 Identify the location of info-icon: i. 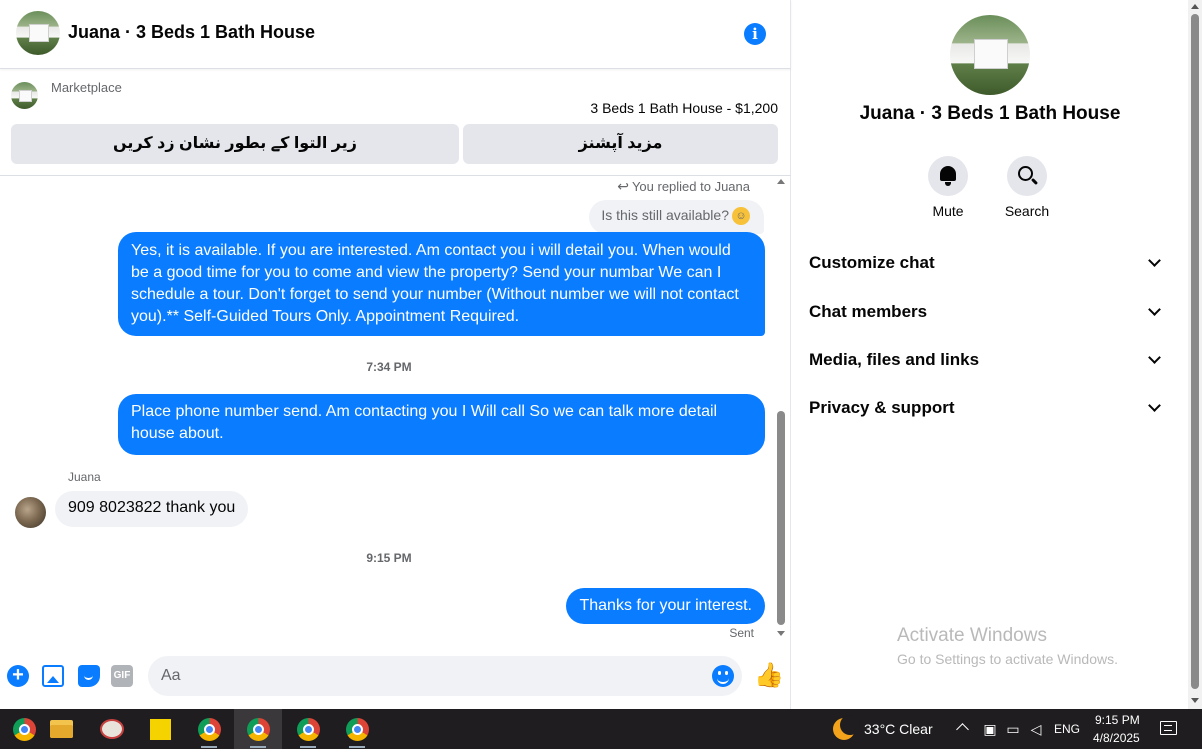
(755, 34).